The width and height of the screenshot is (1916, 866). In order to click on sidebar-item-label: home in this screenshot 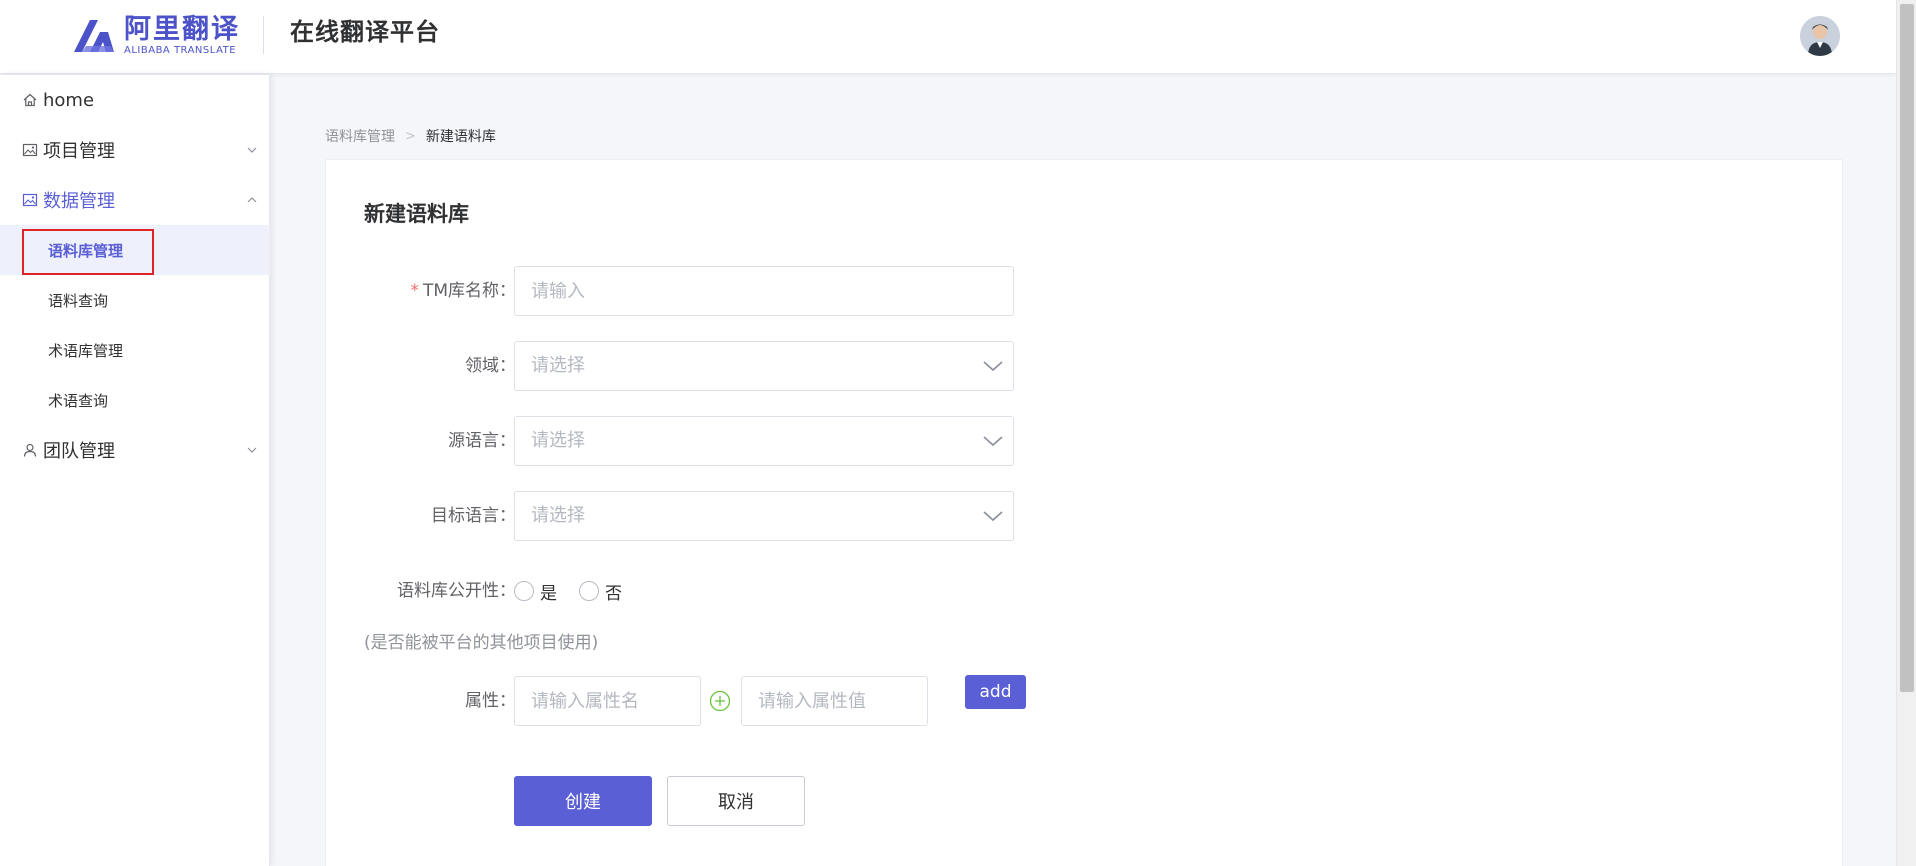, I will do `click(69, 100)`.